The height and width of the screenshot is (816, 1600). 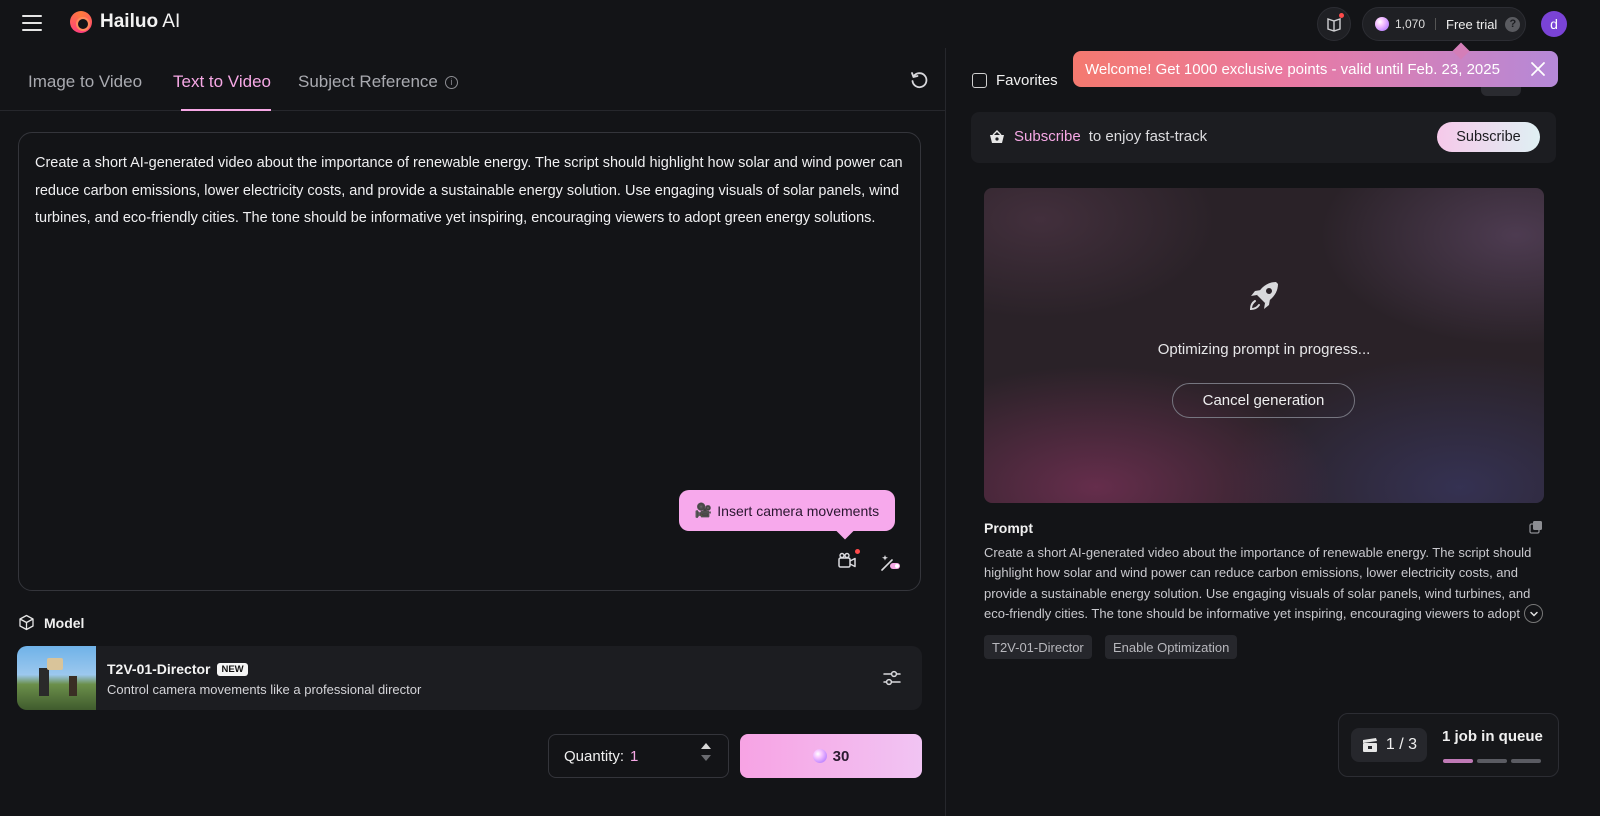 What do you see at coordinates (140, 21) in the screenshot?
I see `brand-name: Hailuo AI` at bounding box center [140, 21].